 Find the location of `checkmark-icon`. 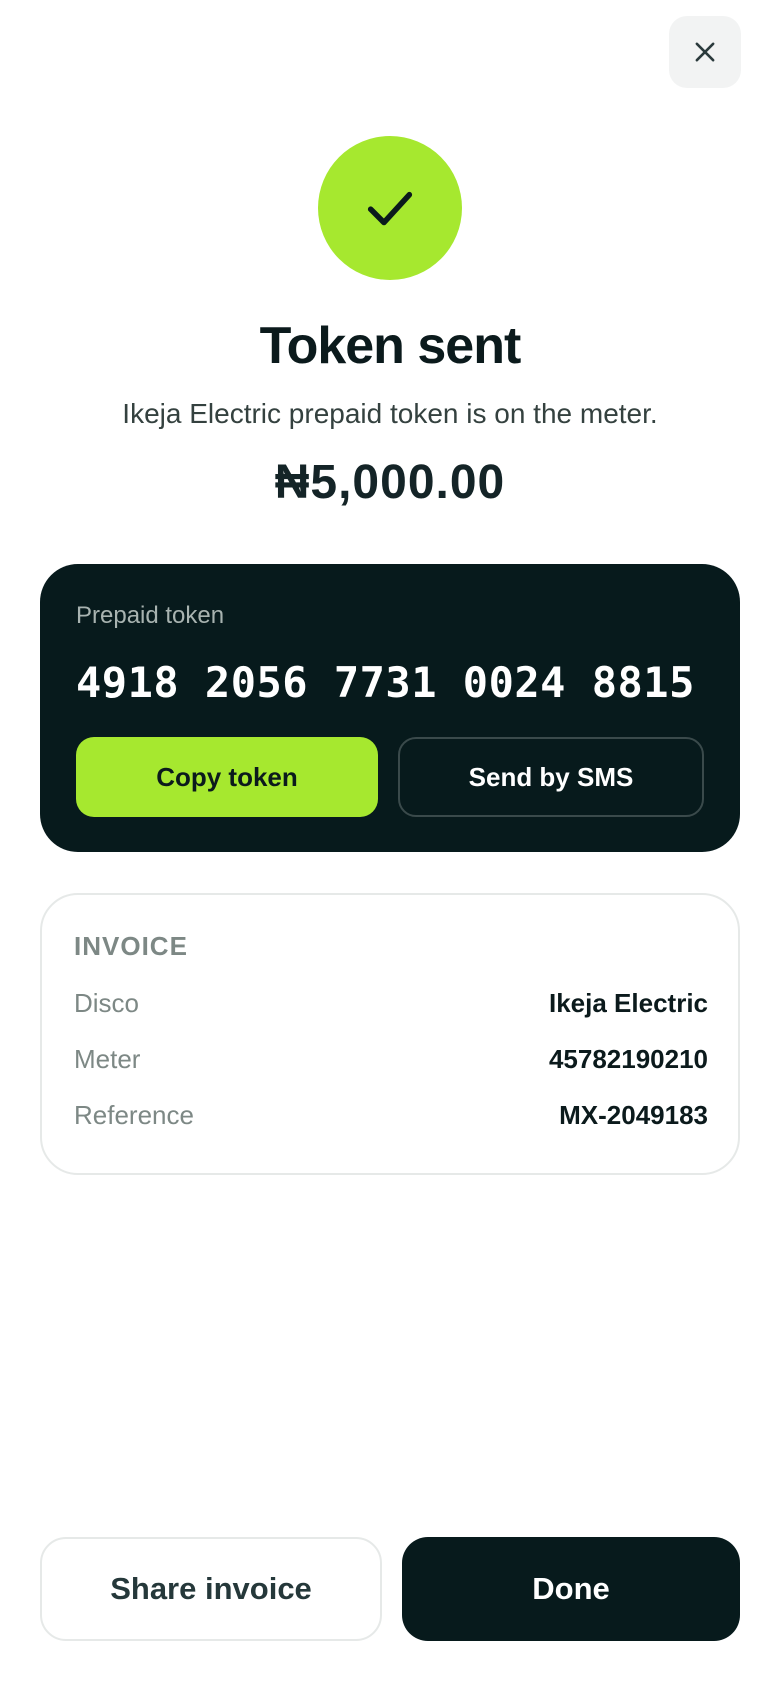

checkmark-icon is located at coordinates (390, 208).